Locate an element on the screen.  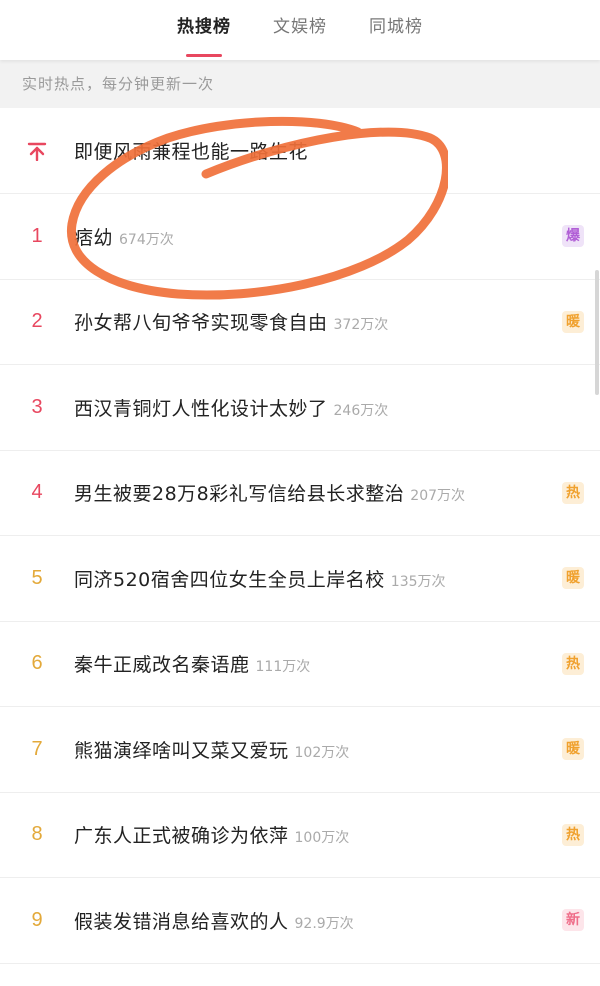
list-item-title: 熊猫演绎啥叫又菜又爱玩 is located at coordinates (181, 750).